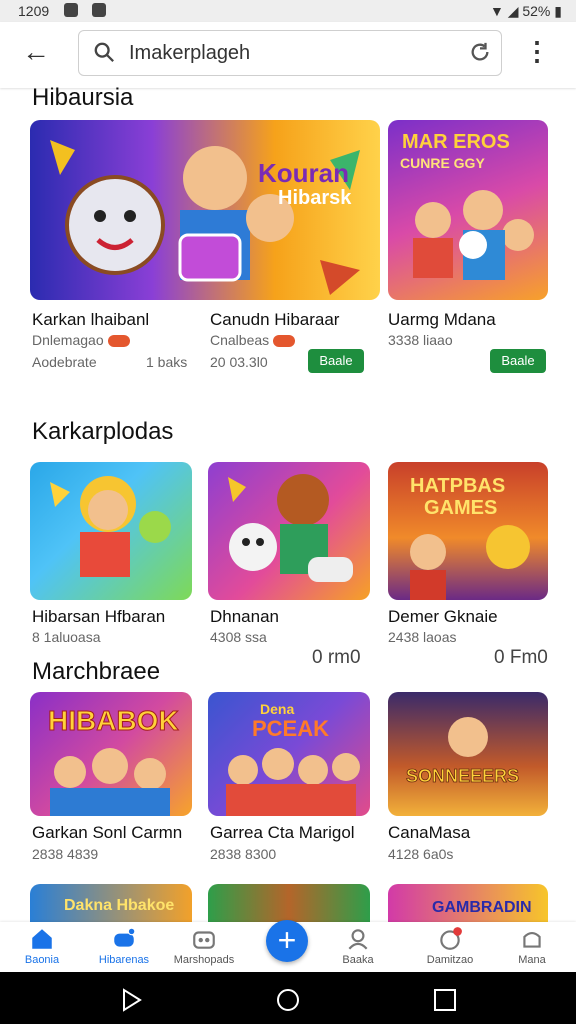 The image size is (576, 1029). I want to click on system-nav-icons, so click(289, 1000).